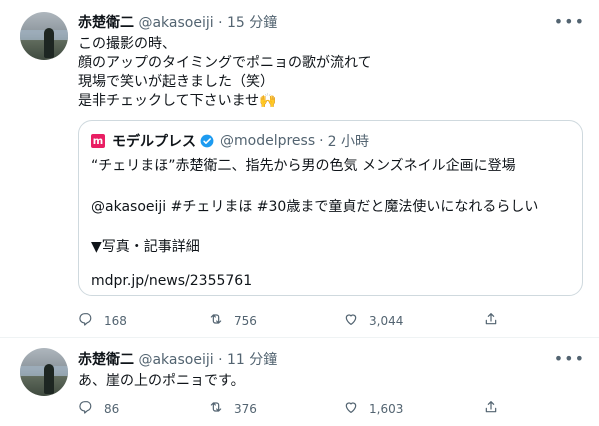 The image size is (599, 426). I want to click on tweet-timestamp: 15 分鐘, so click(252, 23).